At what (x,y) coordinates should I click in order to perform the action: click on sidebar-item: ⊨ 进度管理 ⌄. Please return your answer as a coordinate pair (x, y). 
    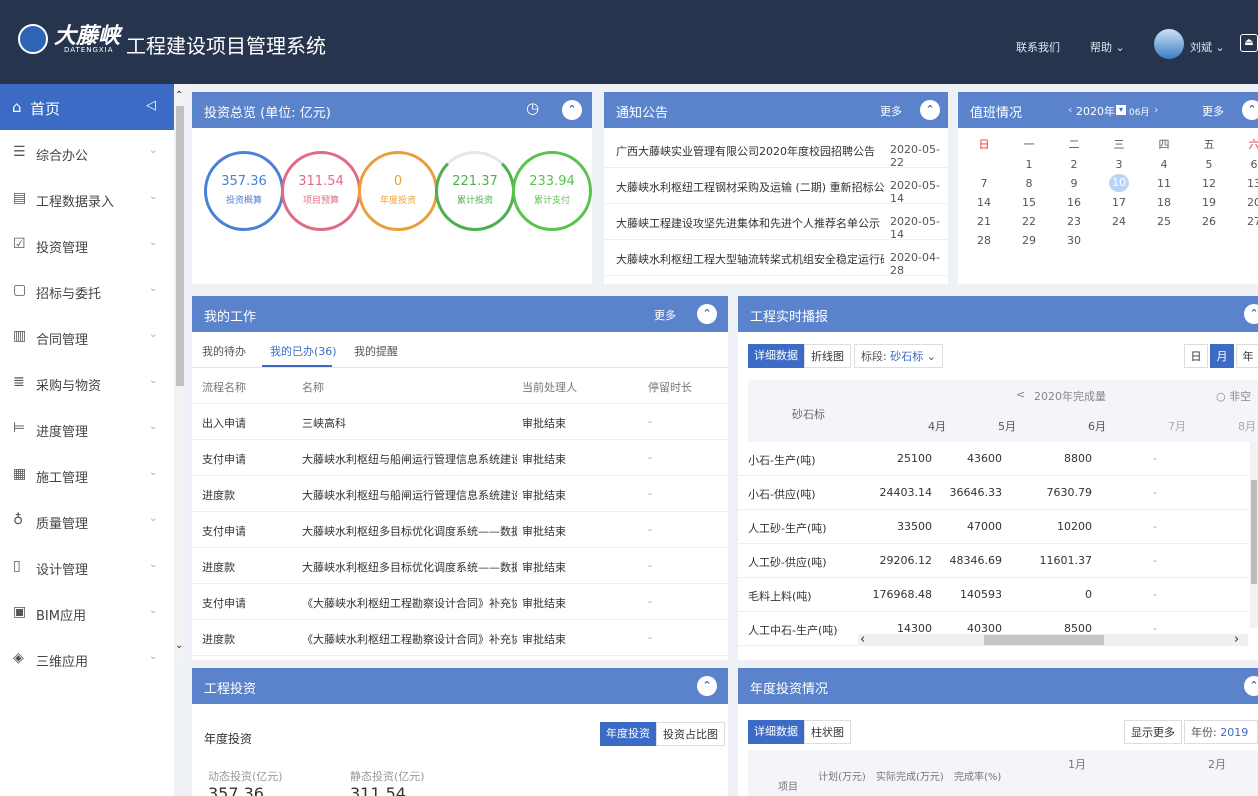
    Looking at the image, I should click on (87, 429).